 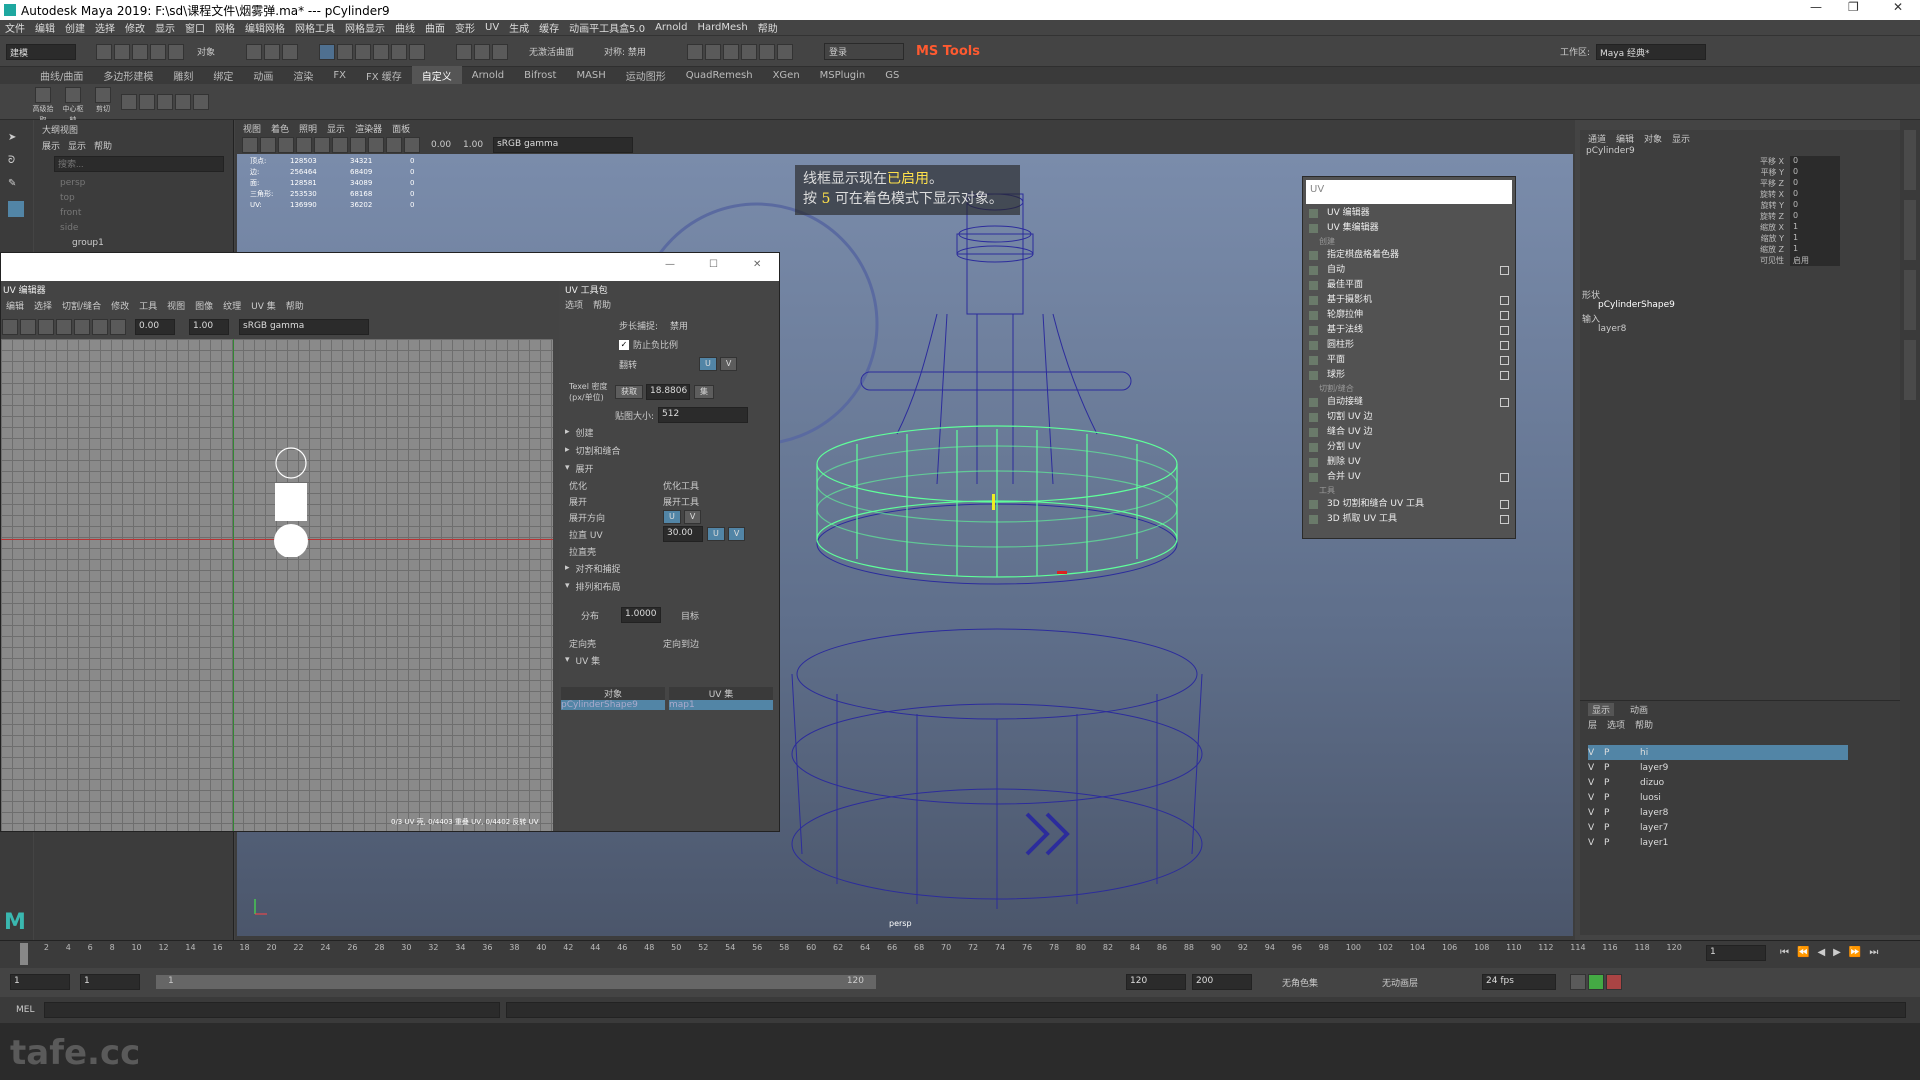 I want to click on isolate-icon, so click(x=412, y=145).